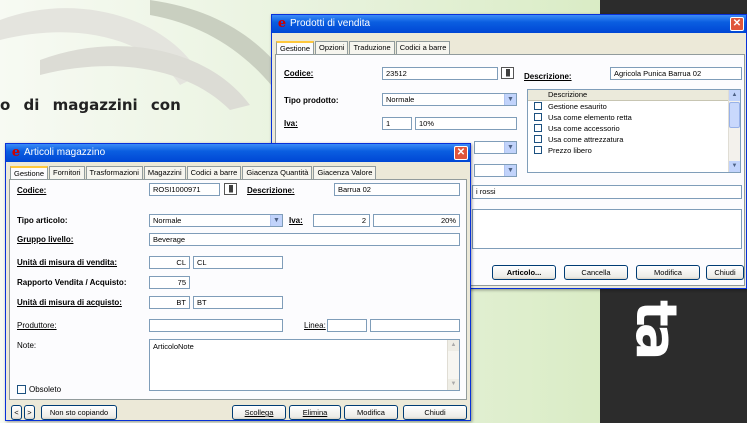 This screenshot has height=423, width=747. What do you see at coordinates (634, 150) in the screenshot?
I see `list-item: Prezzo libero` at bounding box center [634, 150].